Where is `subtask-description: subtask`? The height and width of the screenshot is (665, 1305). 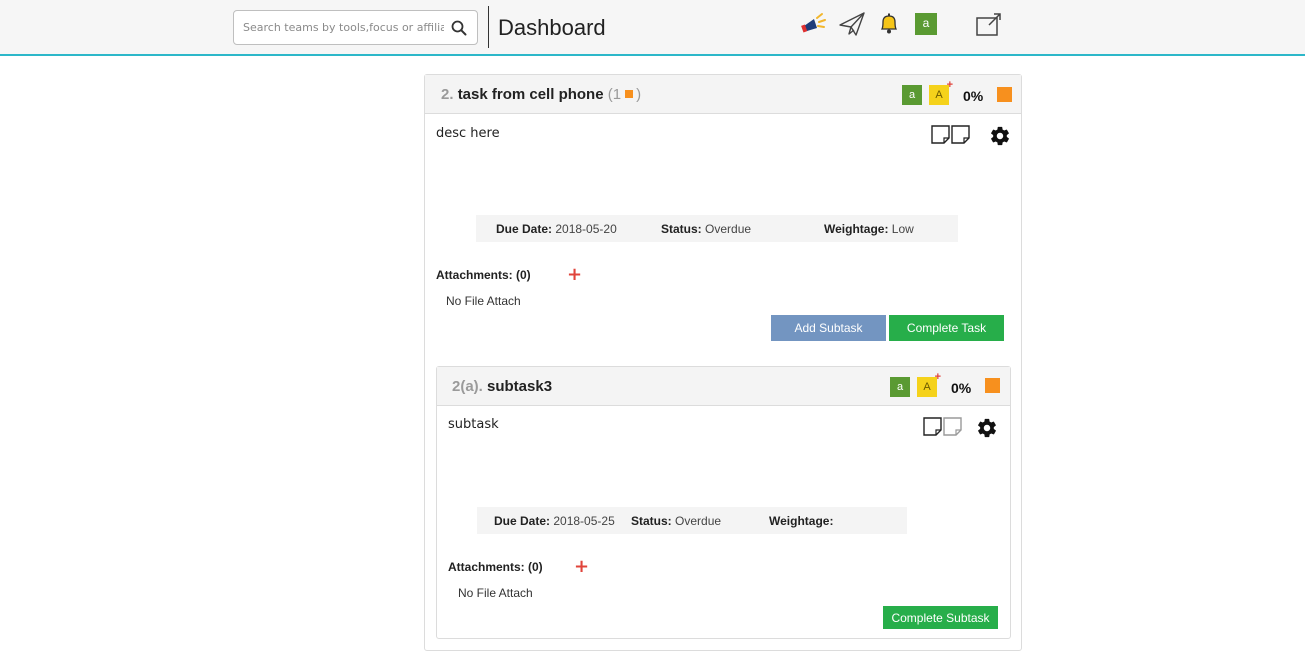 subtask-description: subtask is located at coordinates (473, 424).